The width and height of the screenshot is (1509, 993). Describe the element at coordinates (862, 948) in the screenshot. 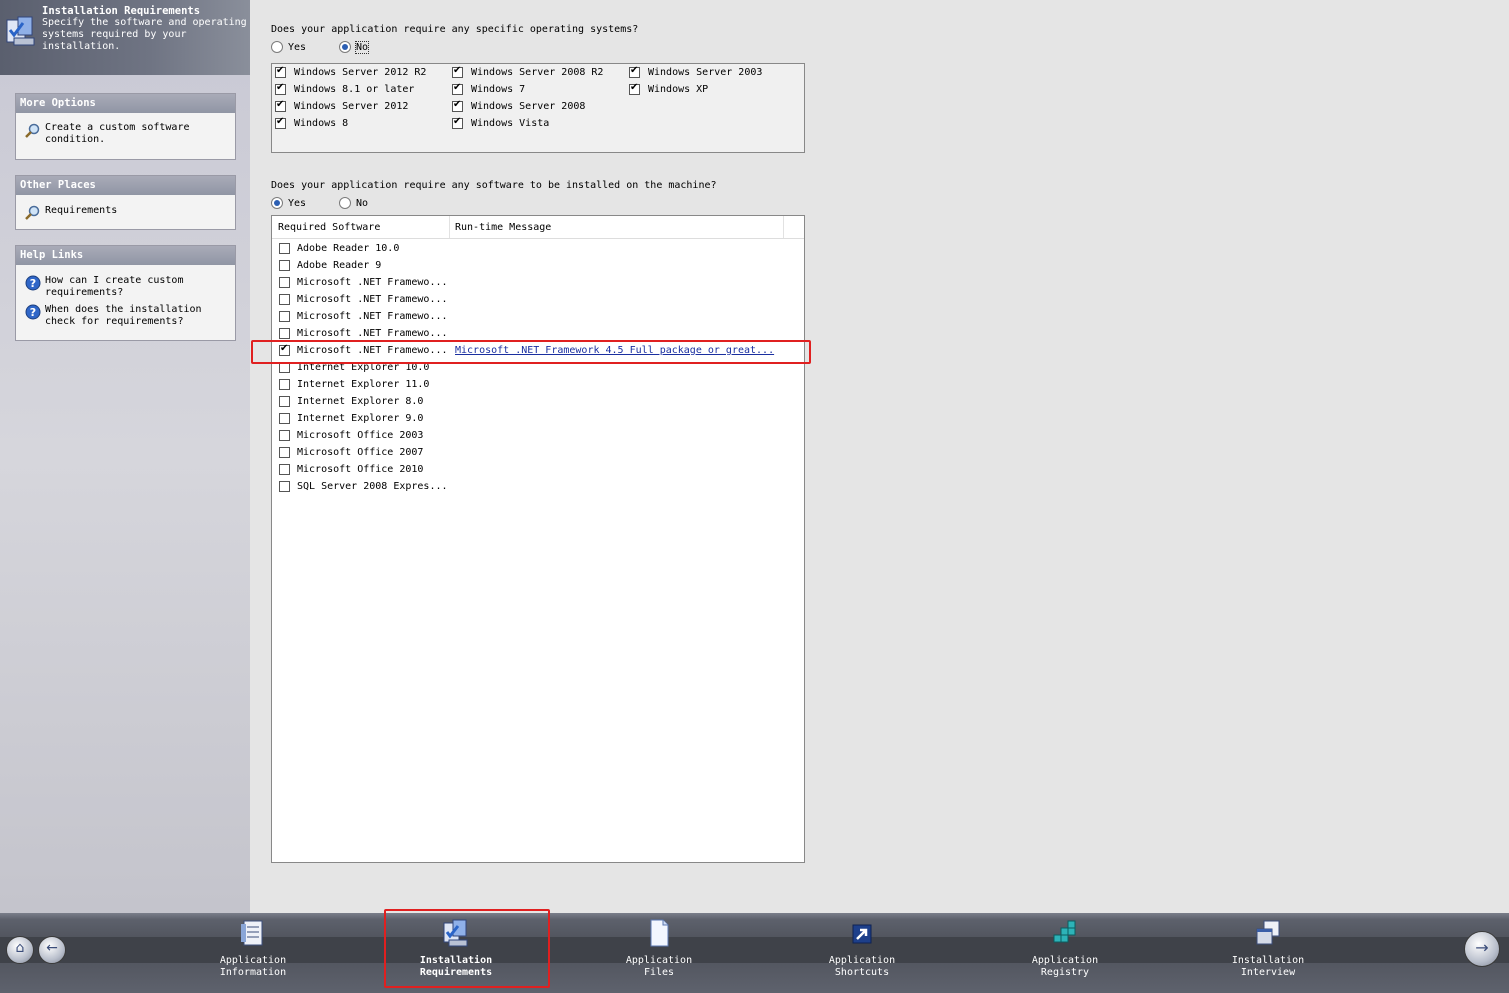

I see `step-application-shortcuts: Application Shortcuts` at that location.